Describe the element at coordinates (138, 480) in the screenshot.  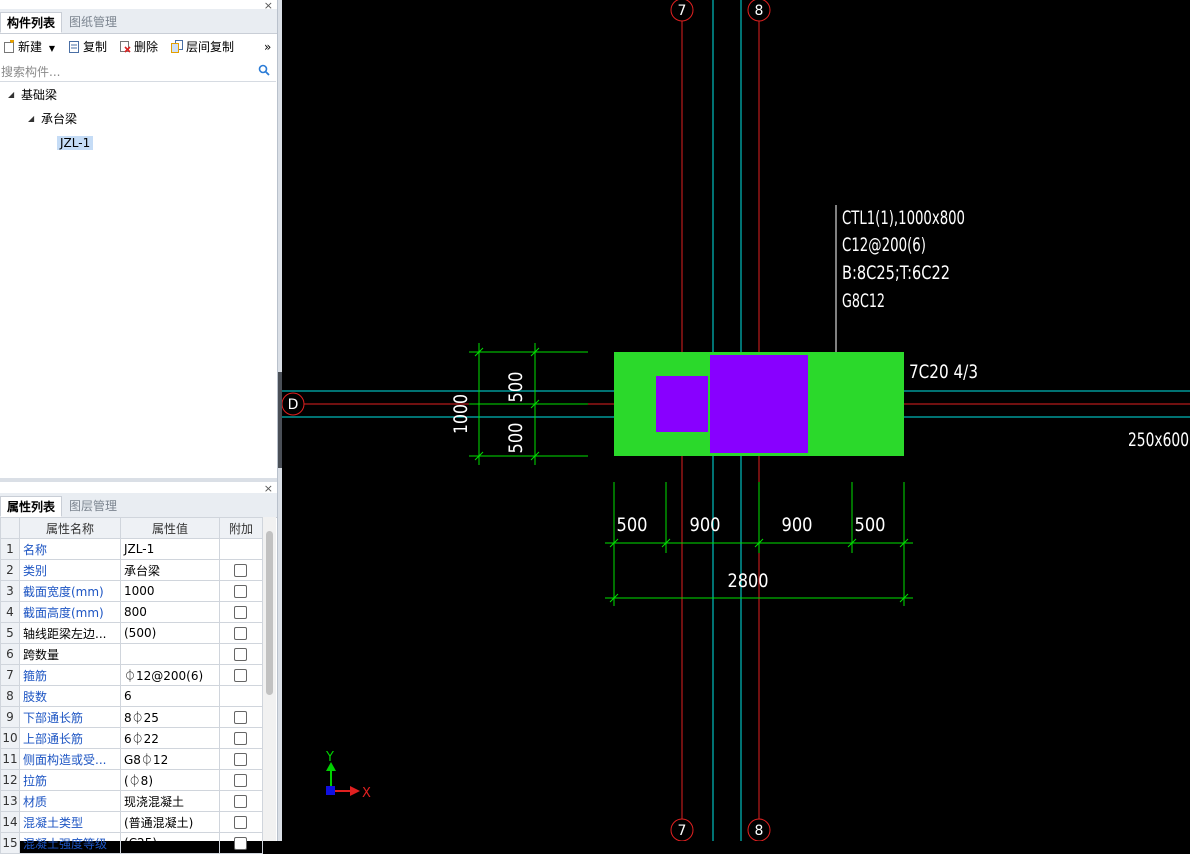
I see `panel-divider` at that location.